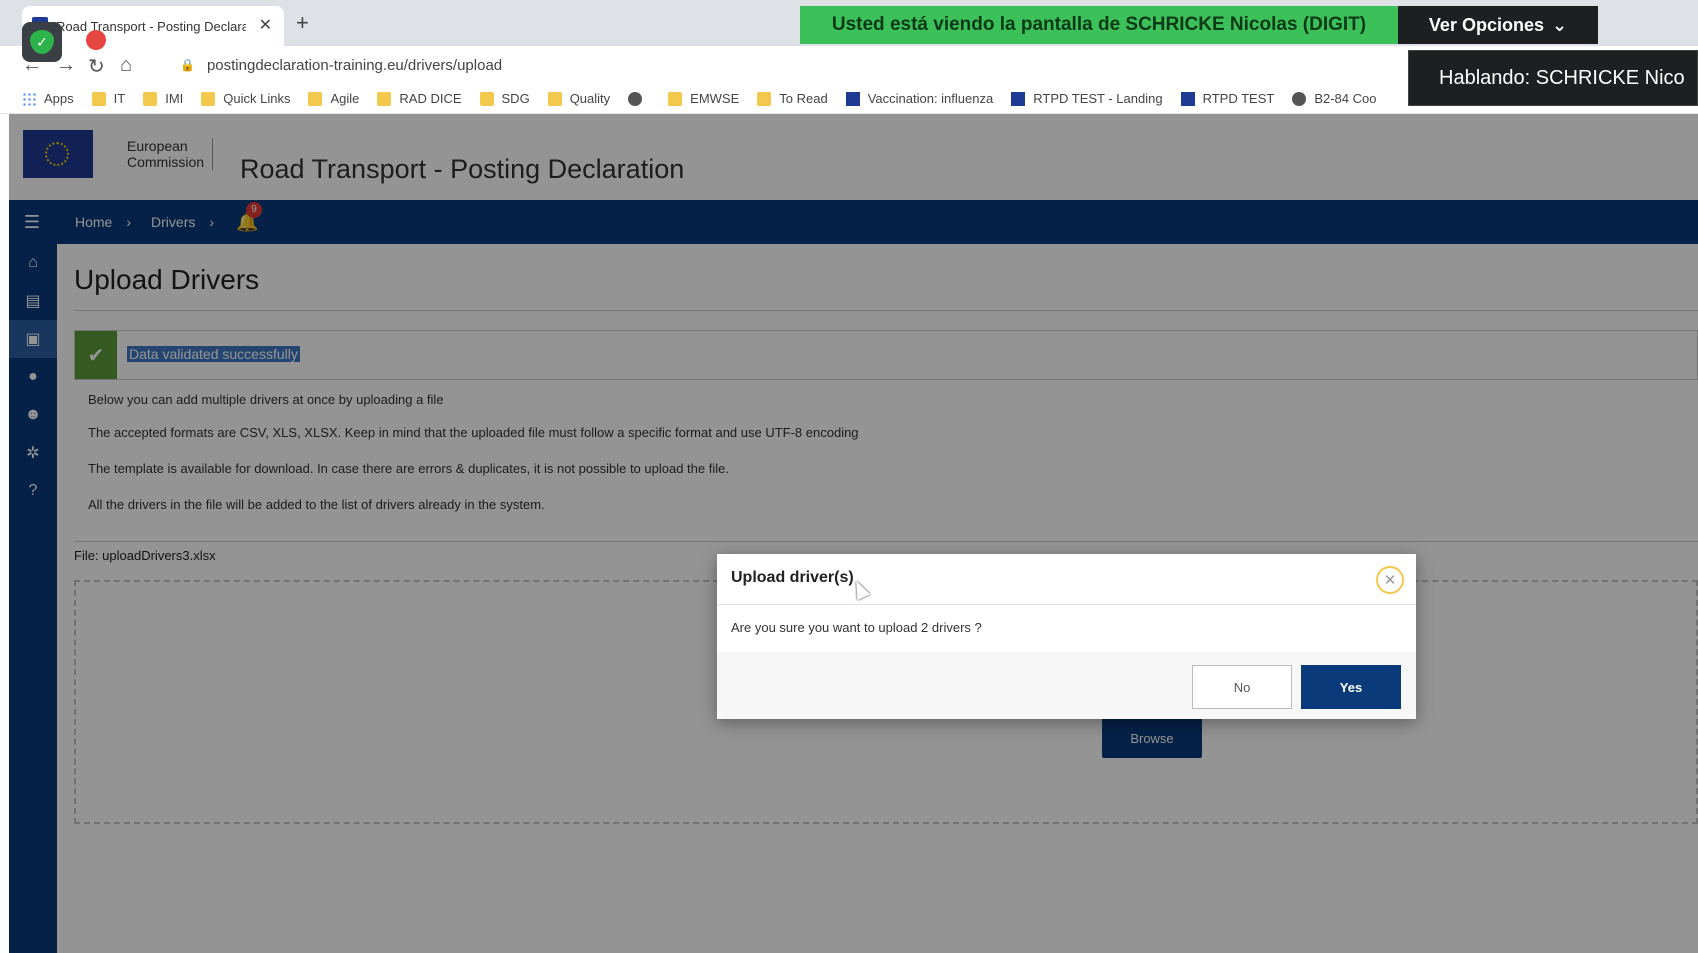 The width and height of the screenshot is (1698, 953). Describe the element at coordinates (1559, 24) in the screenshot. I see `chevron-down-icon: ⌄` at that location.